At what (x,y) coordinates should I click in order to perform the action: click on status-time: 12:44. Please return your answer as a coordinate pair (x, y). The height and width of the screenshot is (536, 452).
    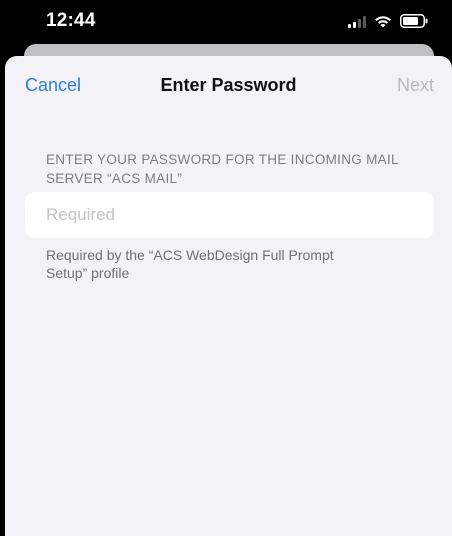
    Looking at the image, I should click on (71, 20).